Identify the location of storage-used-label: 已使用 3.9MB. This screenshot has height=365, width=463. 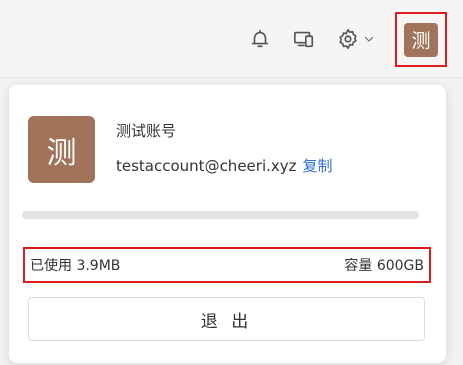
(75, 266).